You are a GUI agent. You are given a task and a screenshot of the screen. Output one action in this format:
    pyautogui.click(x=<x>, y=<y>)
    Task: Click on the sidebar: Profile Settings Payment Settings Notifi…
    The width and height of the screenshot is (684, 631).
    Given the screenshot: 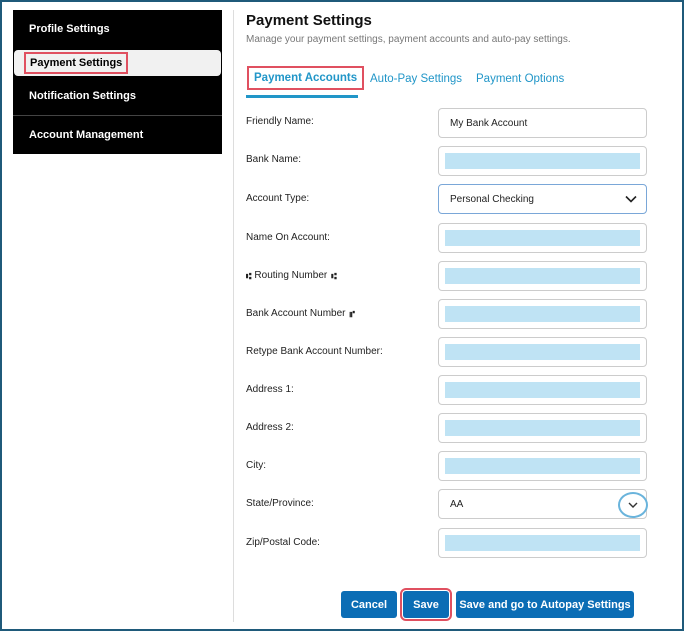 What is the action you would take?
    pyautogui.click(x=117, y=82)
    